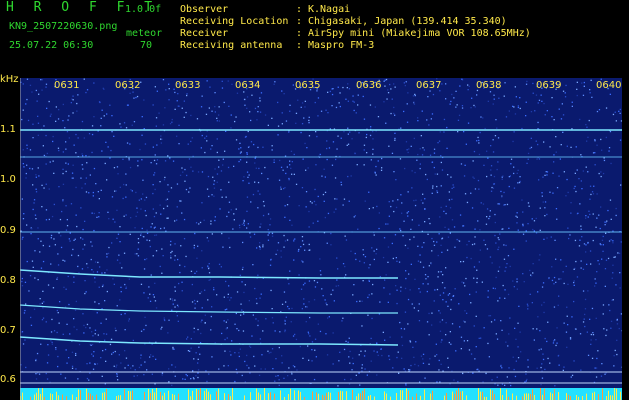  Describe the element at coordinates (8, 330) in the screenshot. I see `y-tick-label: 0.7` at that location.